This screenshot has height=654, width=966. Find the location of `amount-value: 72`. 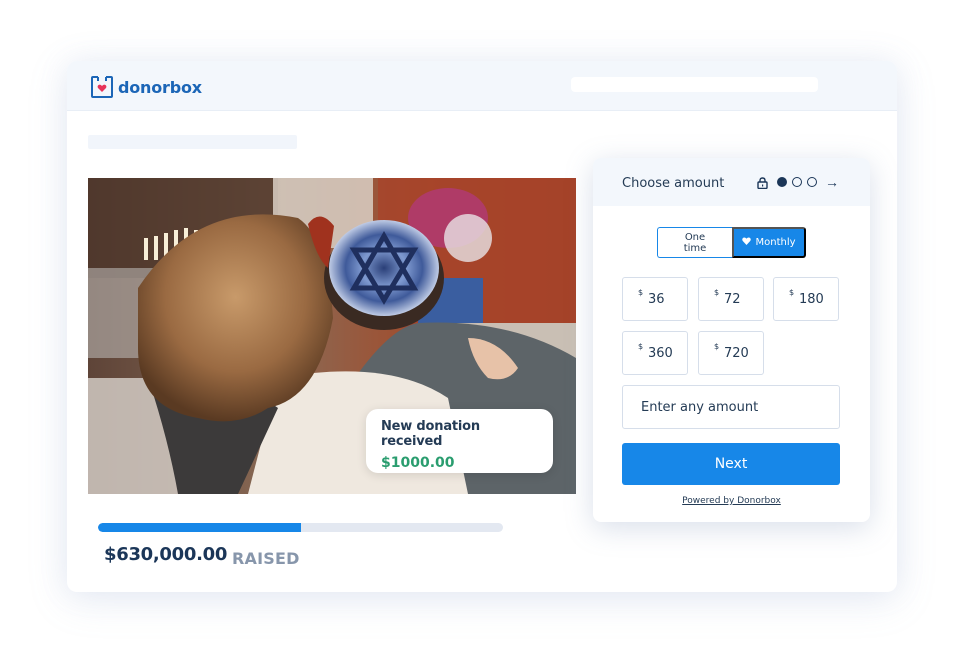

amount-value: 72 is located at coordinates (732, 299).